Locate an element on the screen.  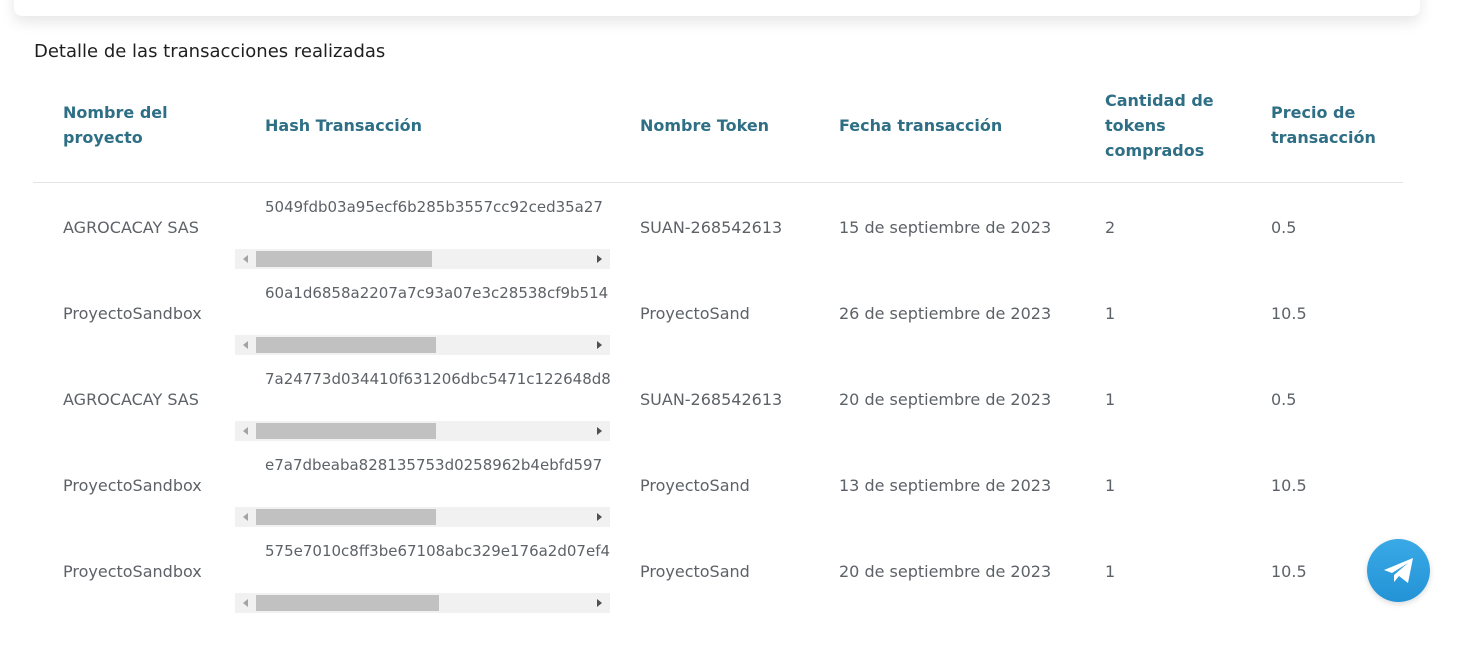
hash-cell: 7a24773d034410f631206dbc5471c122648d8 is located at coordinates (422, 399).